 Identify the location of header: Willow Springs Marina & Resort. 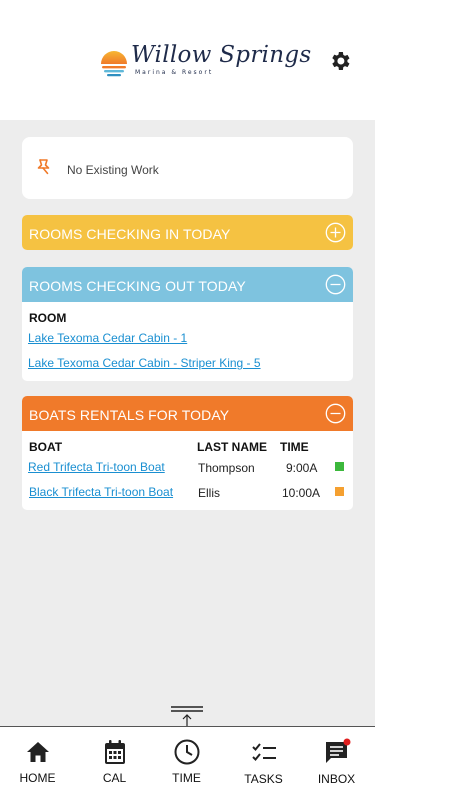
(187, 60).